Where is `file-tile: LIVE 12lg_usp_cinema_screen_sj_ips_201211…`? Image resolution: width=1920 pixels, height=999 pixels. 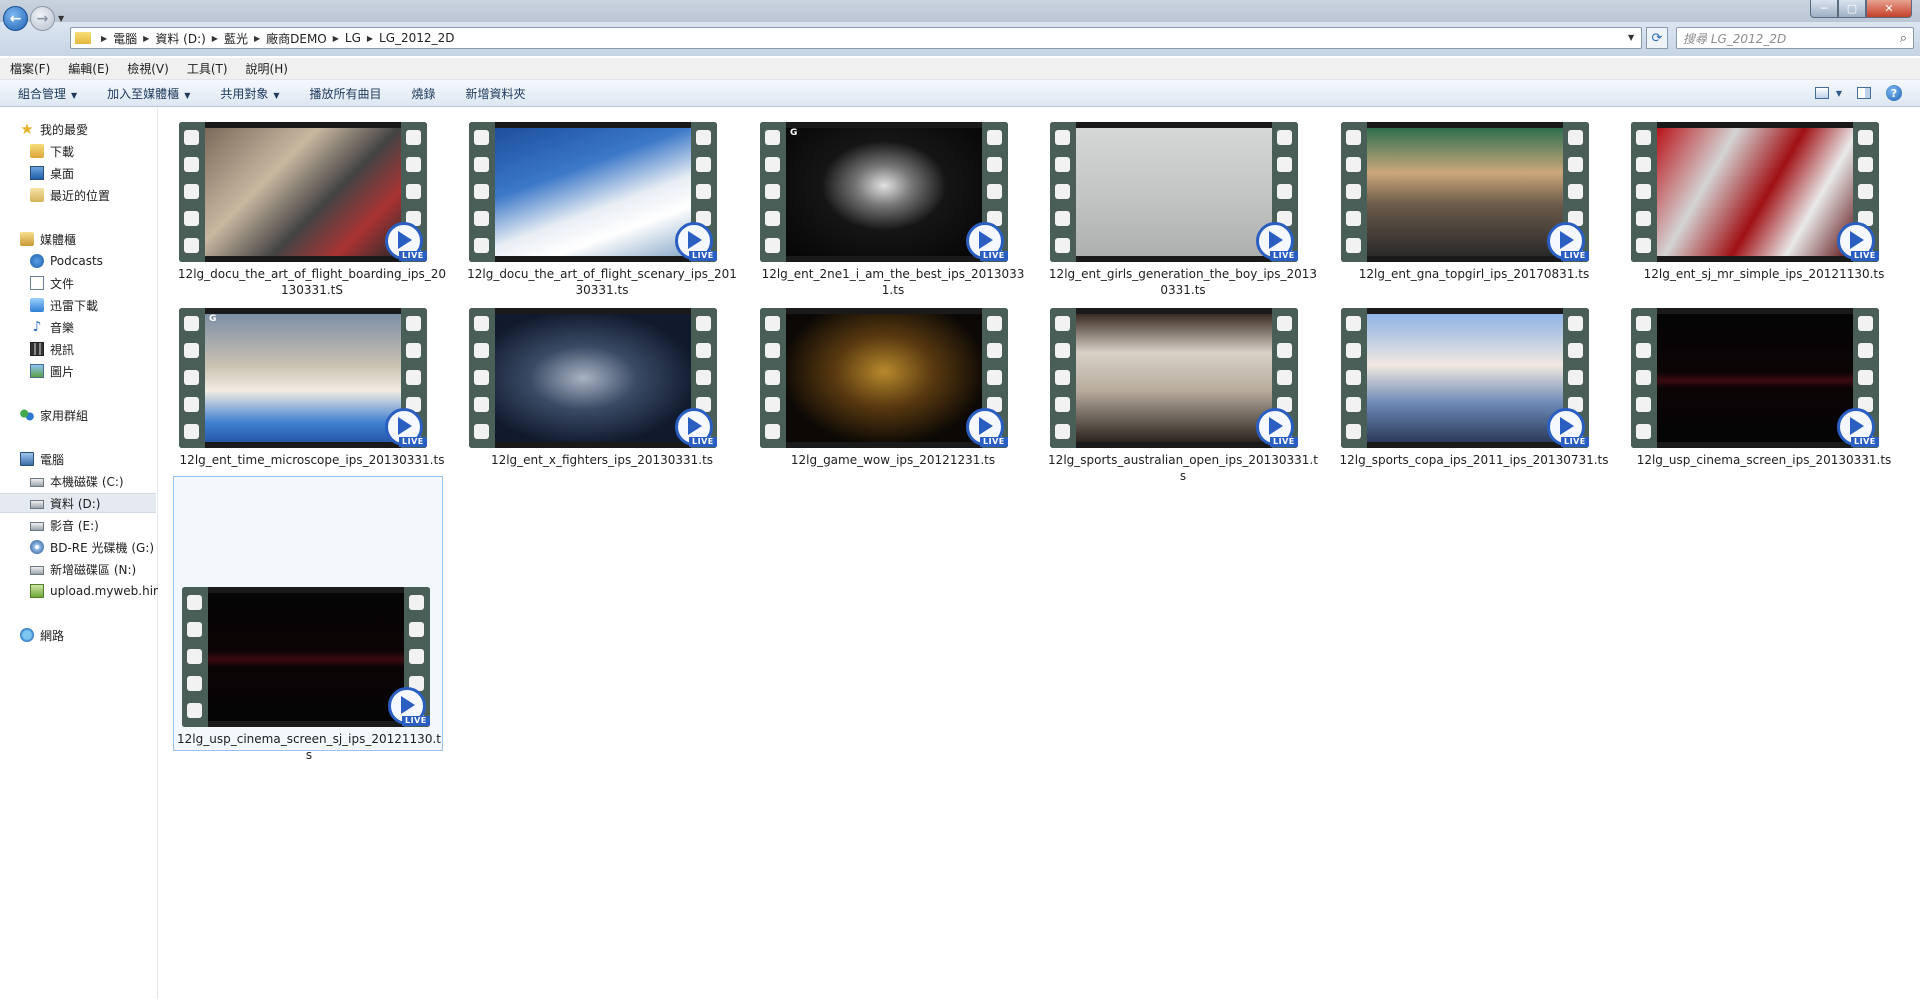
file-tile: LIVE 12lg_usp_cinema_screen_sj_ips_201211… is located at coordinates (308, 619).